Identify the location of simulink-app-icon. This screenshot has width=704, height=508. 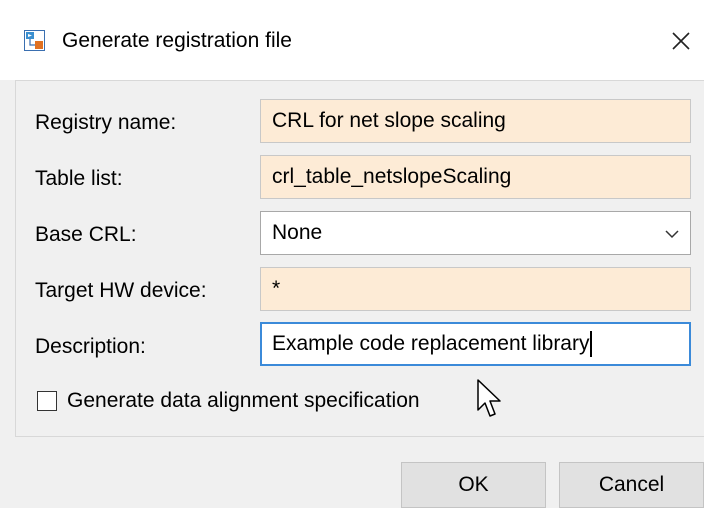
(34, 40).